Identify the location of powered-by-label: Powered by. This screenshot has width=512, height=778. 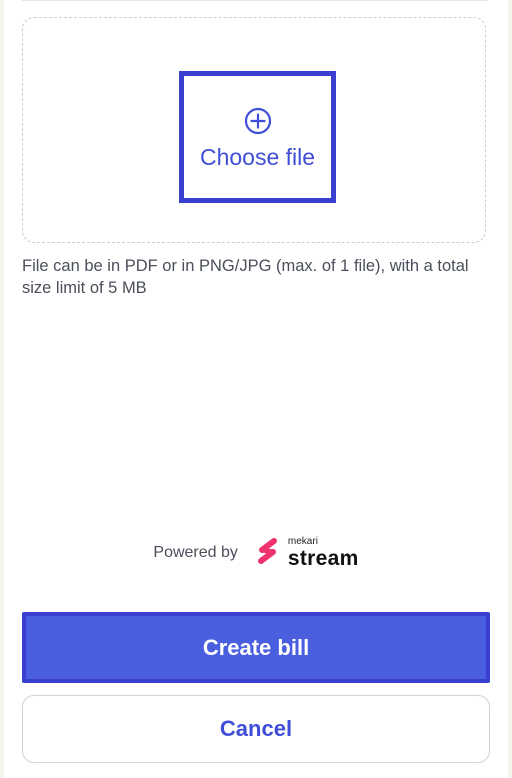
(195, 552).